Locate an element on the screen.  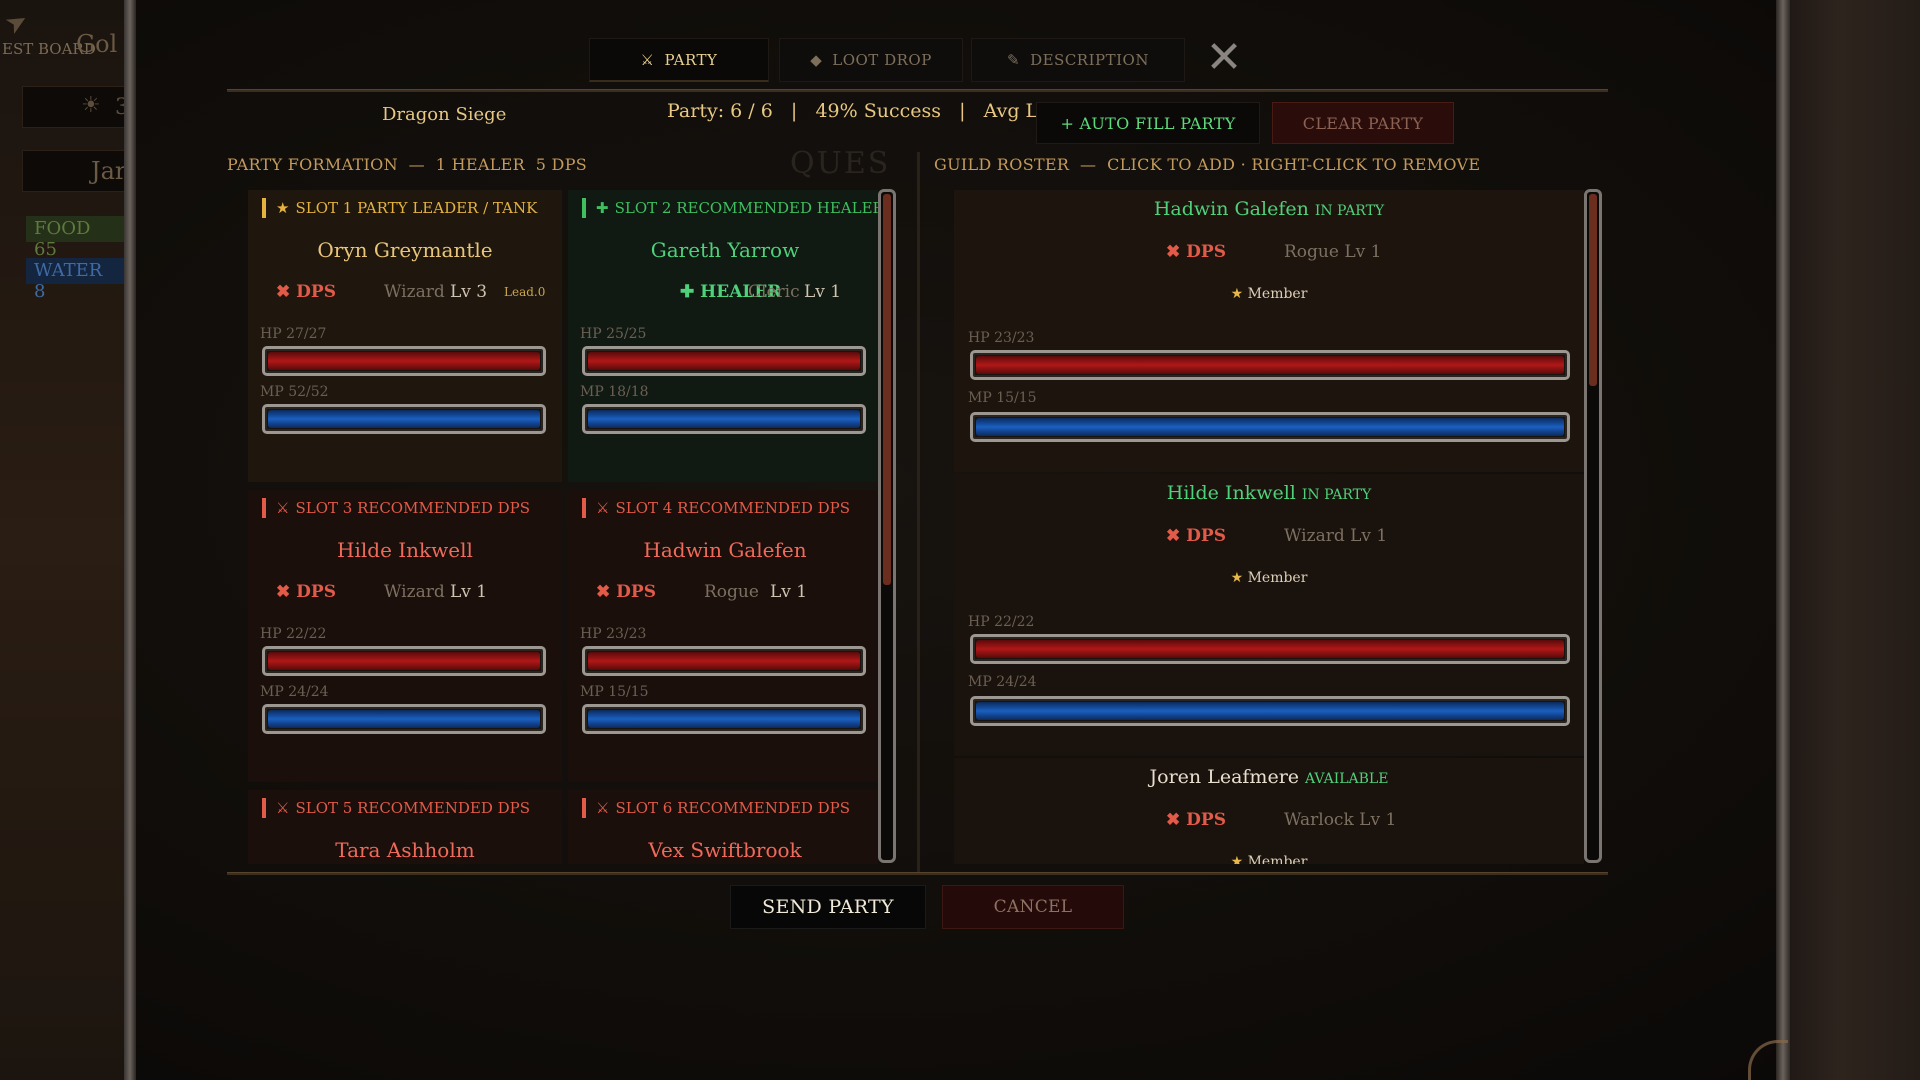
mp-label: MP 18/18 is located at coordinates (614, 392).